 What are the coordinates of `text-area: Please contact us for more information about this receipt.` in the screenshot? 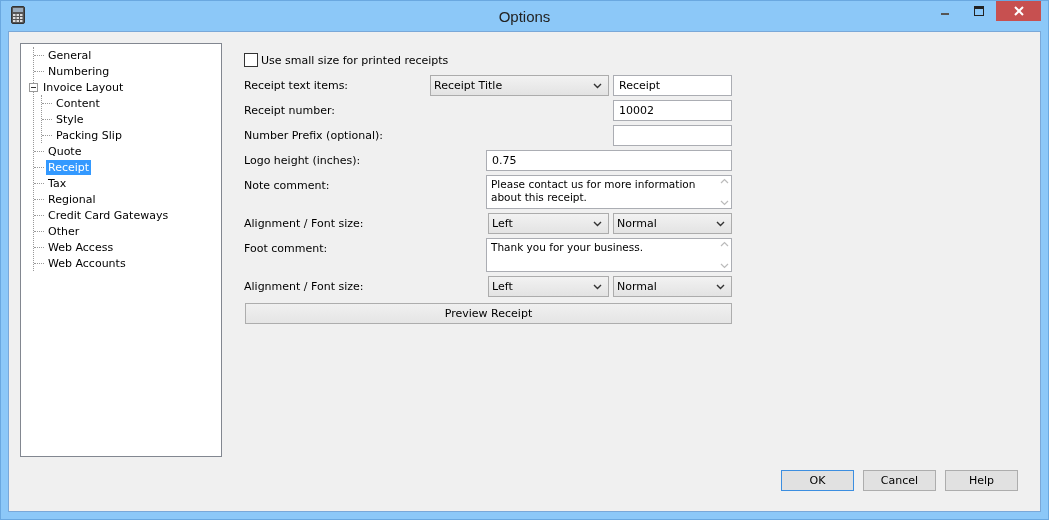 It's located at (609, 192).